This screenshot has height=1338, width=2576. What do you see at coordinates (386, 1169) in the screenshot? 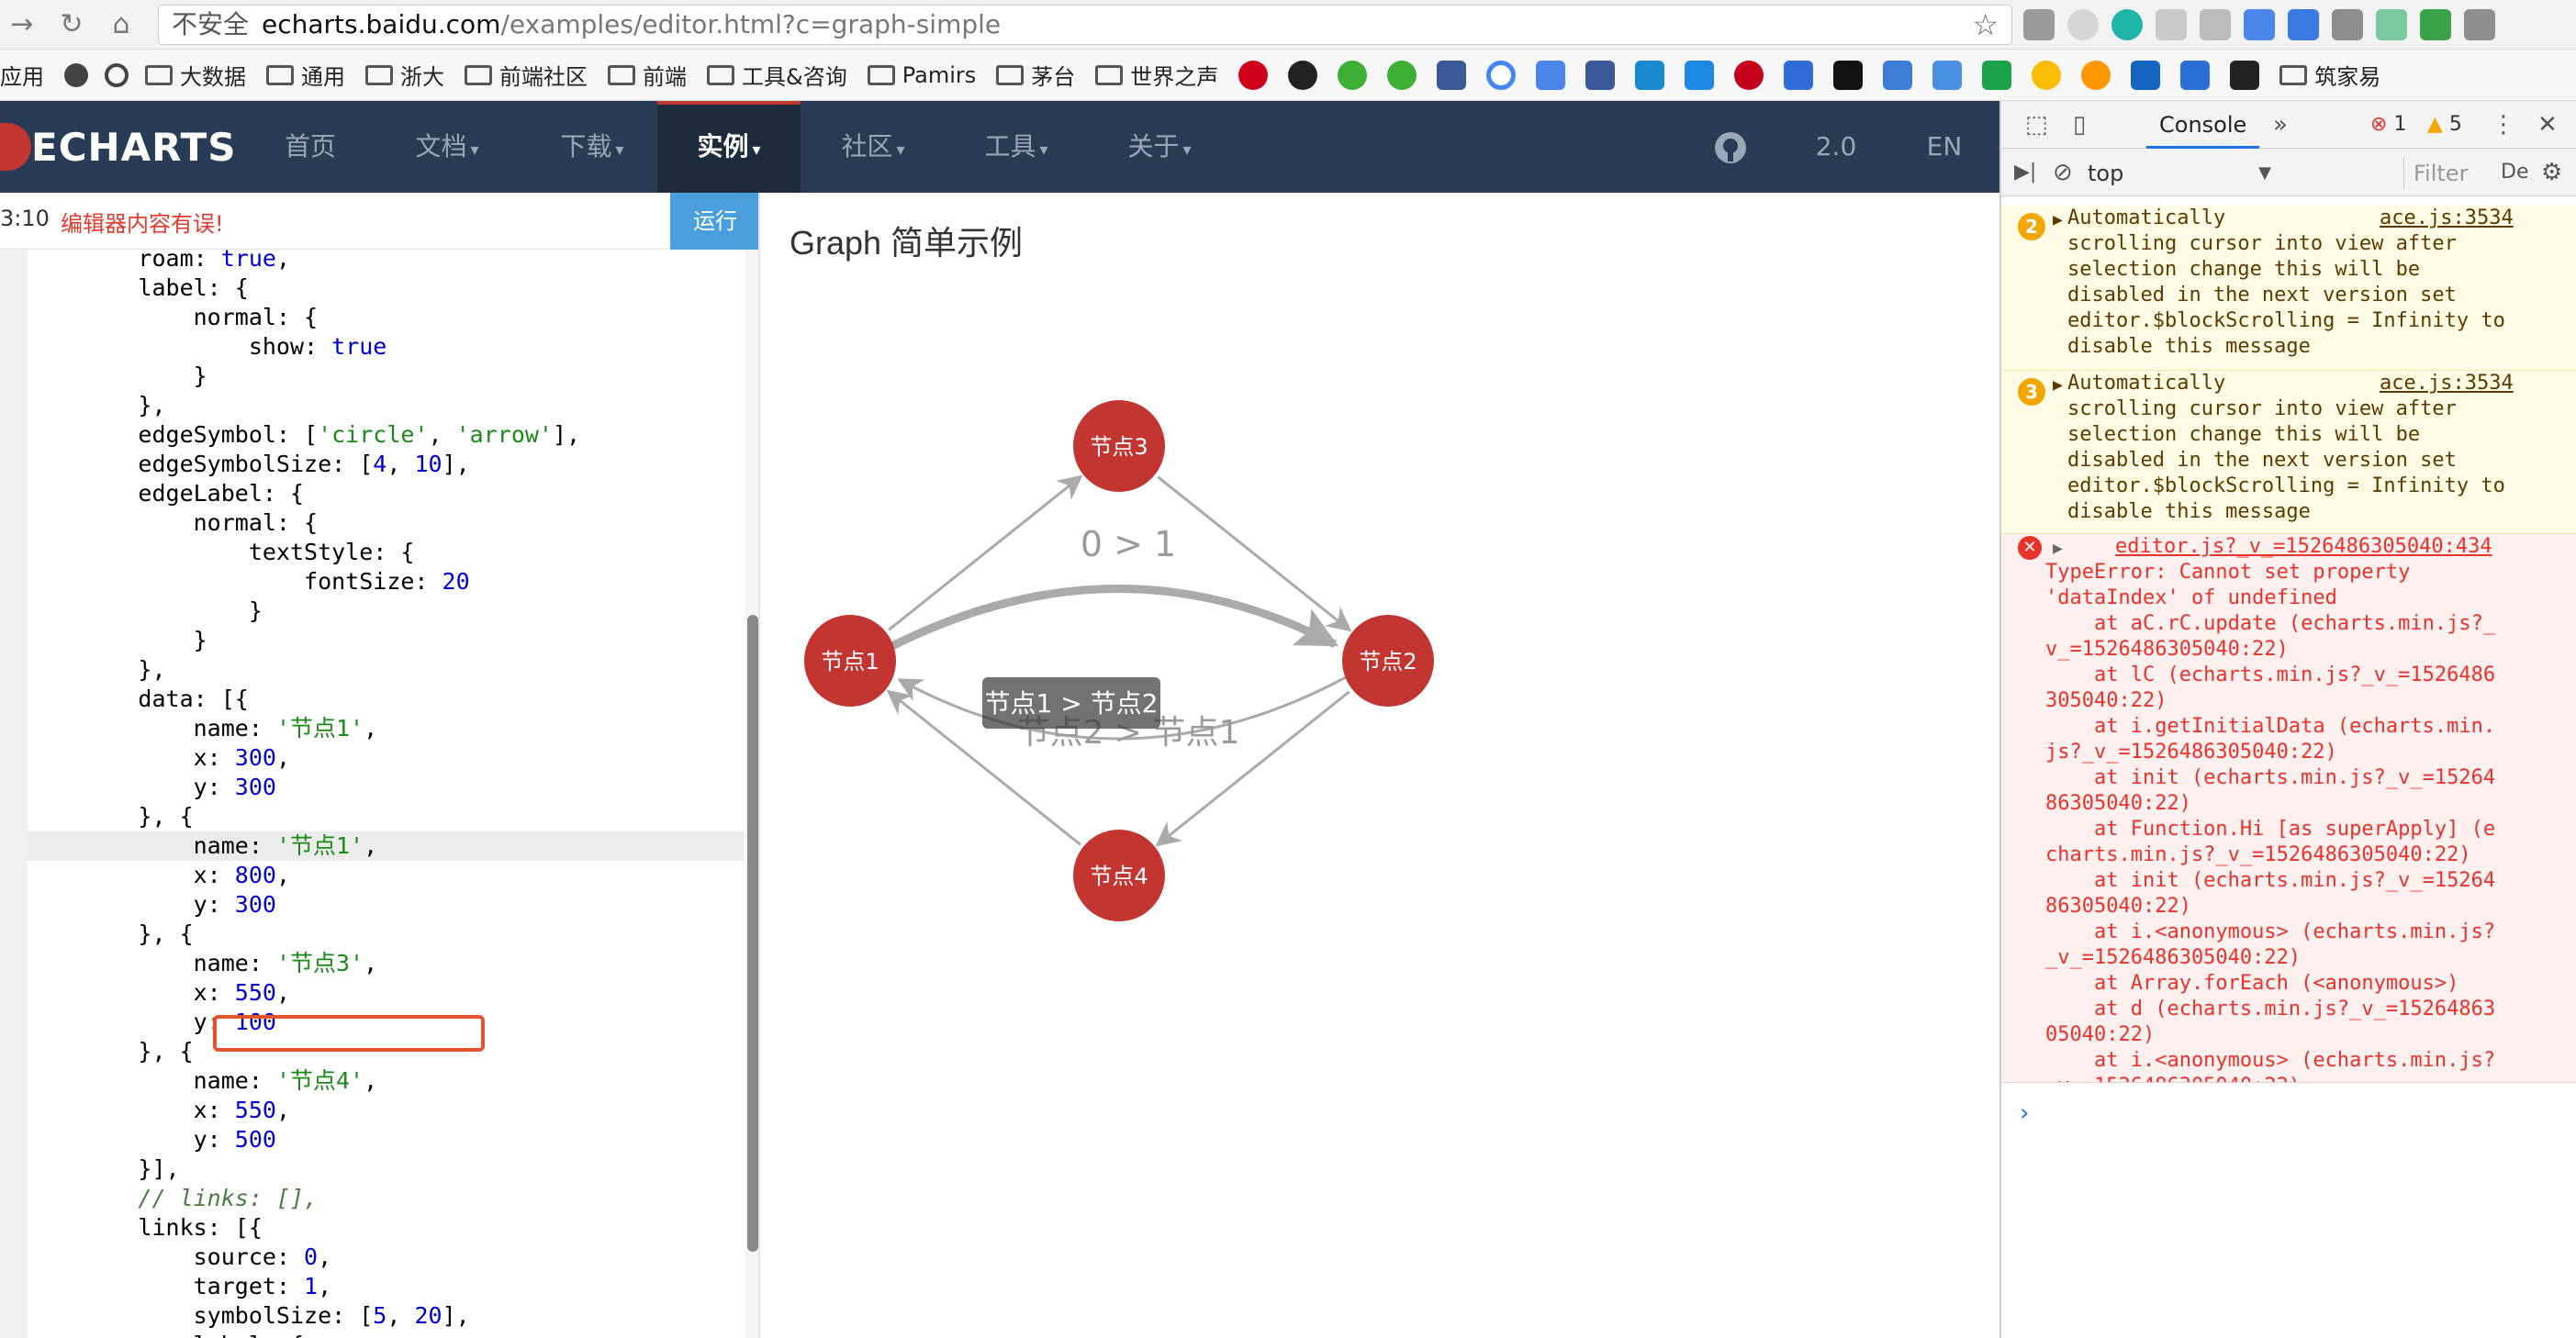
I see `code-line: }],` at bounding box center [386, 1169].